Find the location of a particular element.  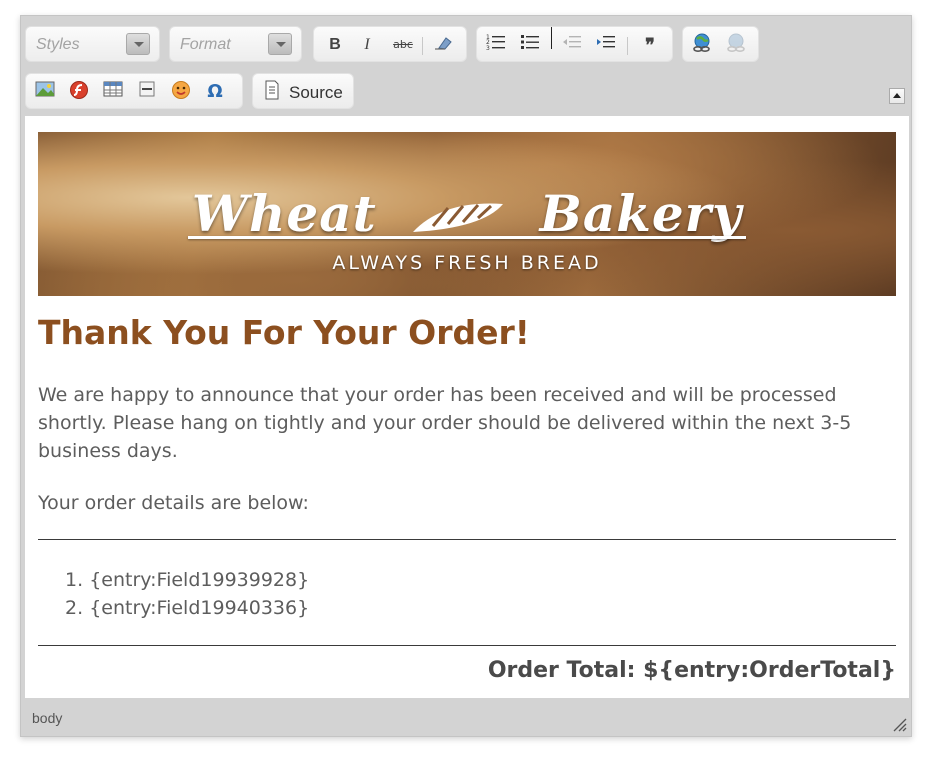

increase-indent-icon is located at coordinates (606, 45).